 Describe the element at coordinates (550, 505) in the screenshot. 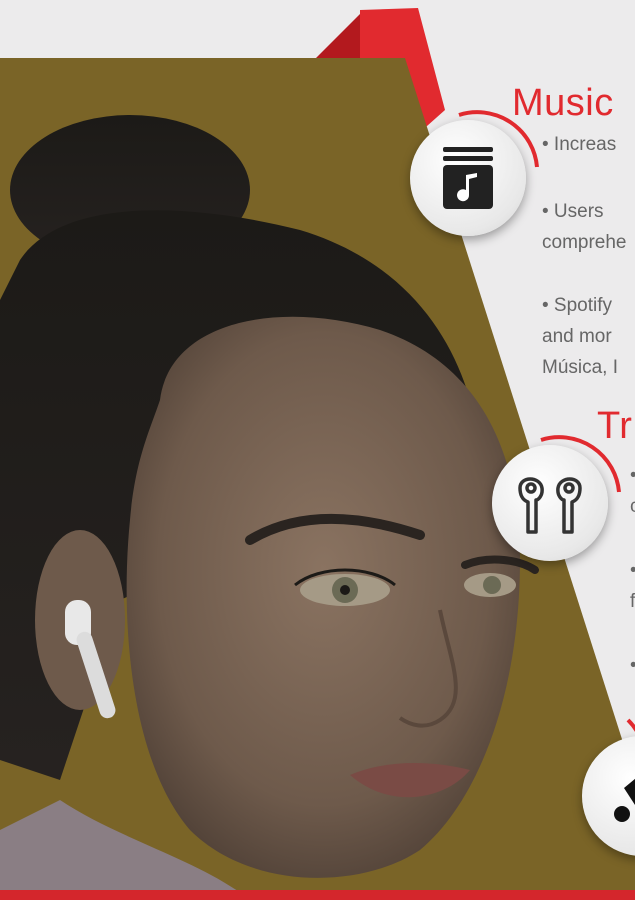

I see `earbuds-icon` at that location.